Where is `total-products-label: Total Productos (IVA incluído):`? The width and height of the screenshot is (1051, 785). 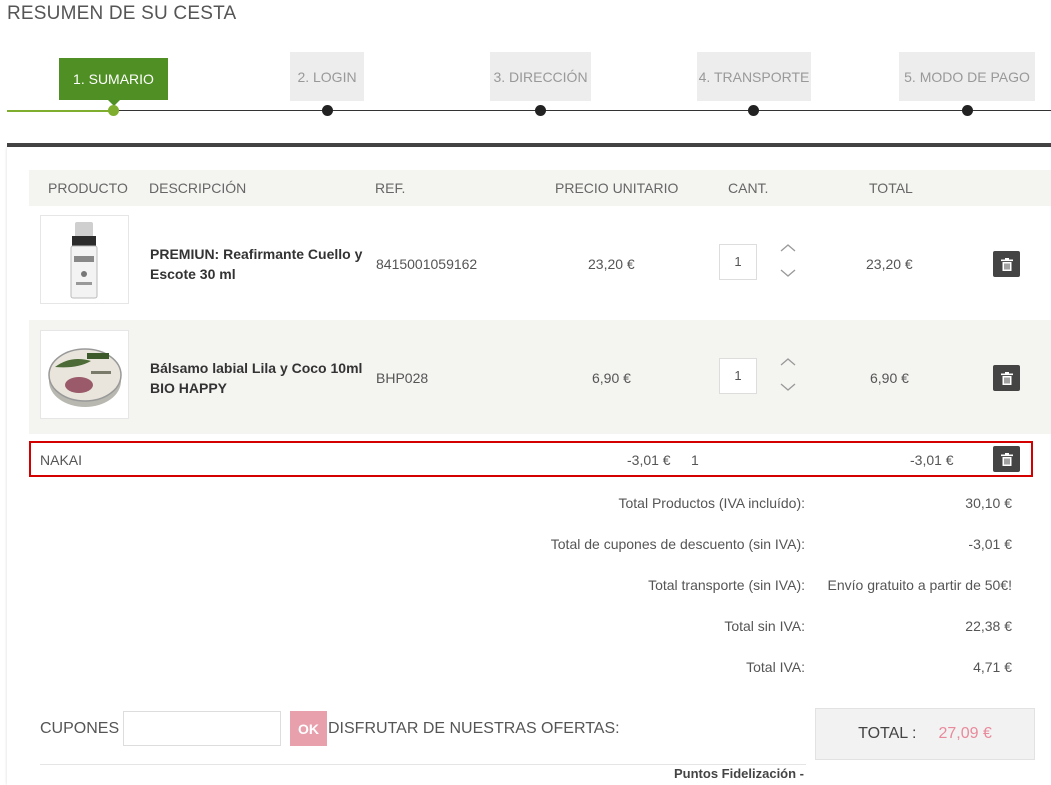
total-products-label: Total Productos (IVA incluído): is located at coordinates (712, 503).